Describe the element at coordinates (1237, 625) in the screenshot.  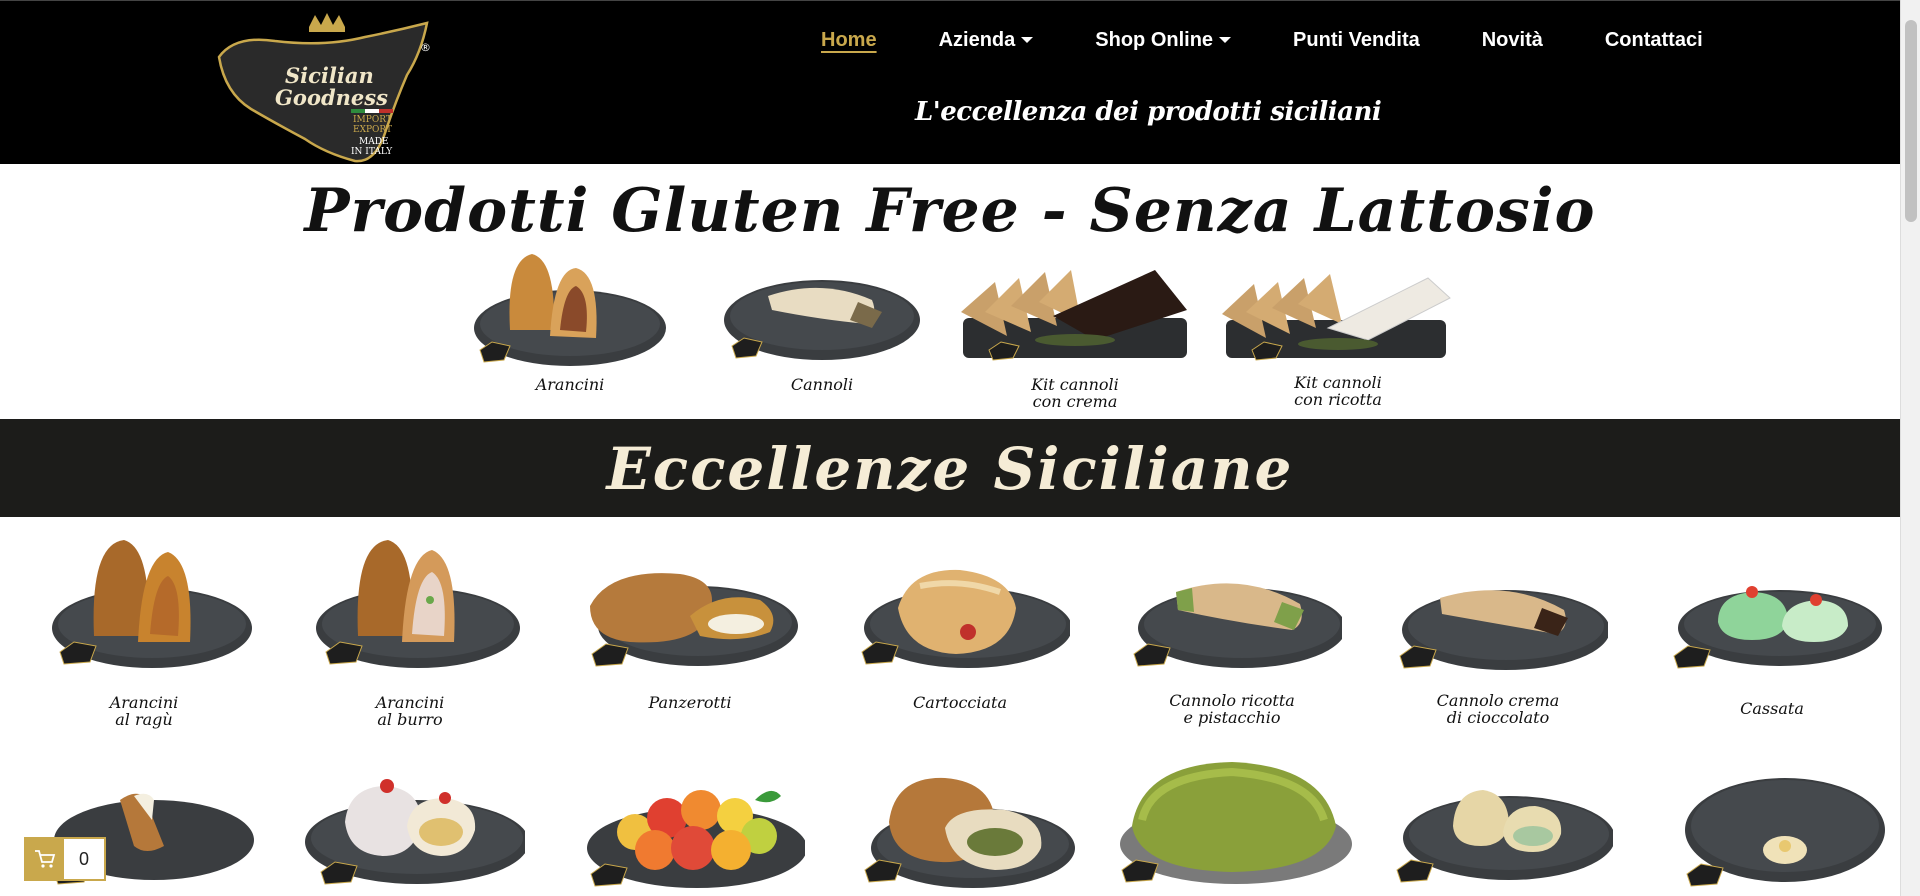
I see `cannolo-ricotta-pistacchio-image` at that location.